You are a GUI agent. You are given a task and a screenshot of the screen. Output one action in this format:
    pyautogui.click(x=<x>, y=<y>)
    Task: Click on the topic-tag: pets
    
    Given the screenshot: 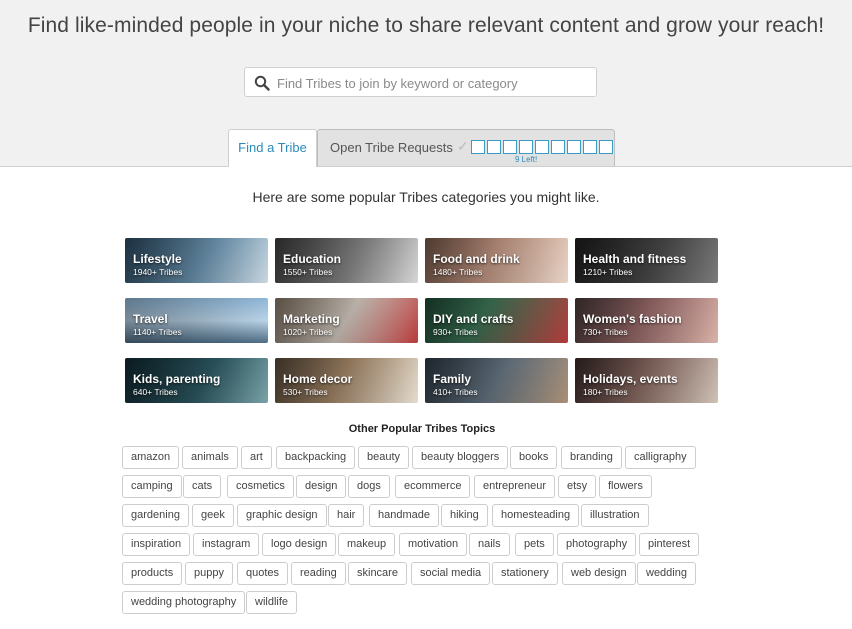 What is the action you would take?
    pyautogui.click(x=534, y=544)
    